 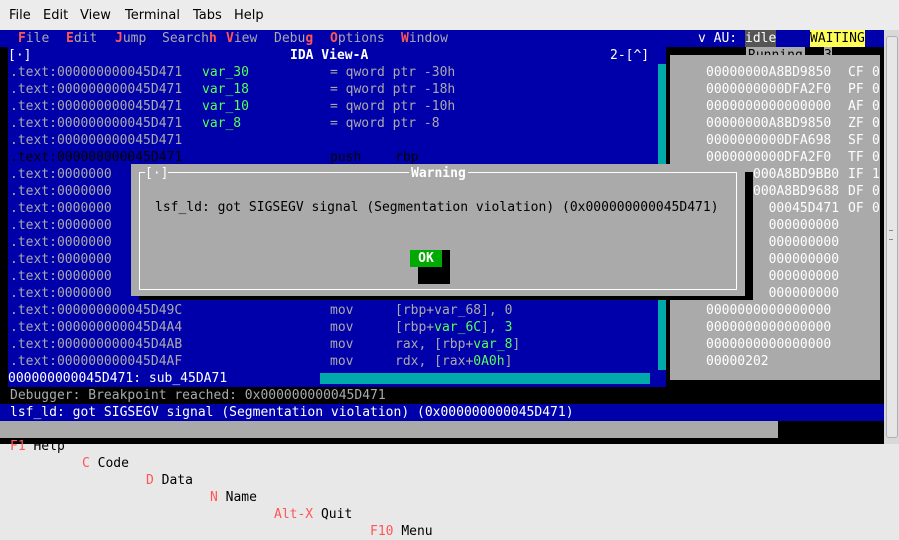 I want to click on disasm-footer: 000000000045D471: sub_45DA71, so click(x=118, y=378).